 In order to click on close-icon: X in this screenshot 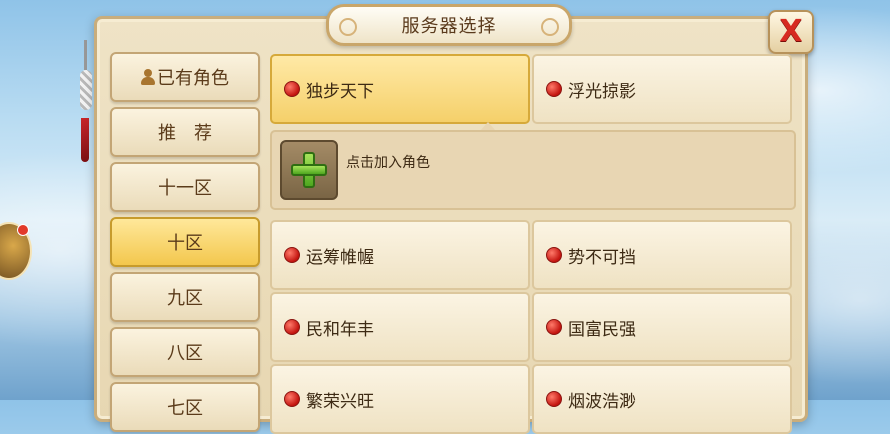, I will do `click(791, 31)`.